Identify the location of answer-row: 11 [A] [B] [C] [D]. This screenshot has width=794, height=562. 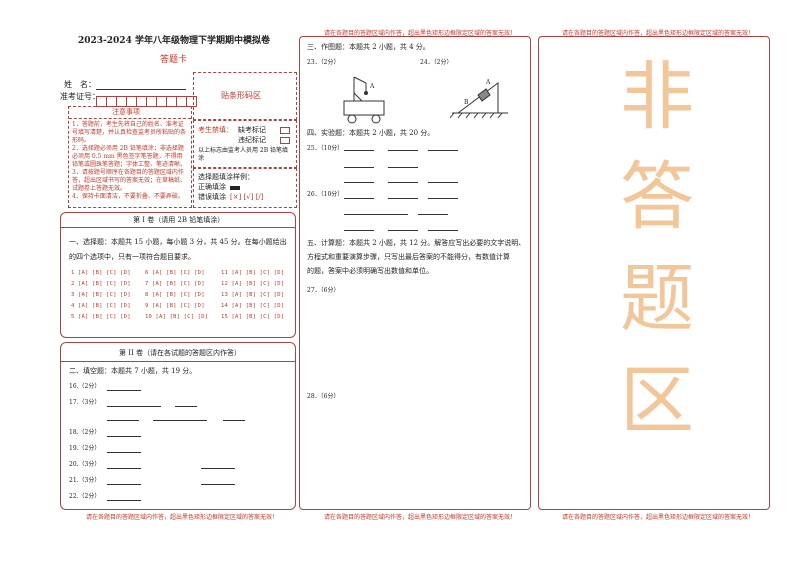
(252, 273).